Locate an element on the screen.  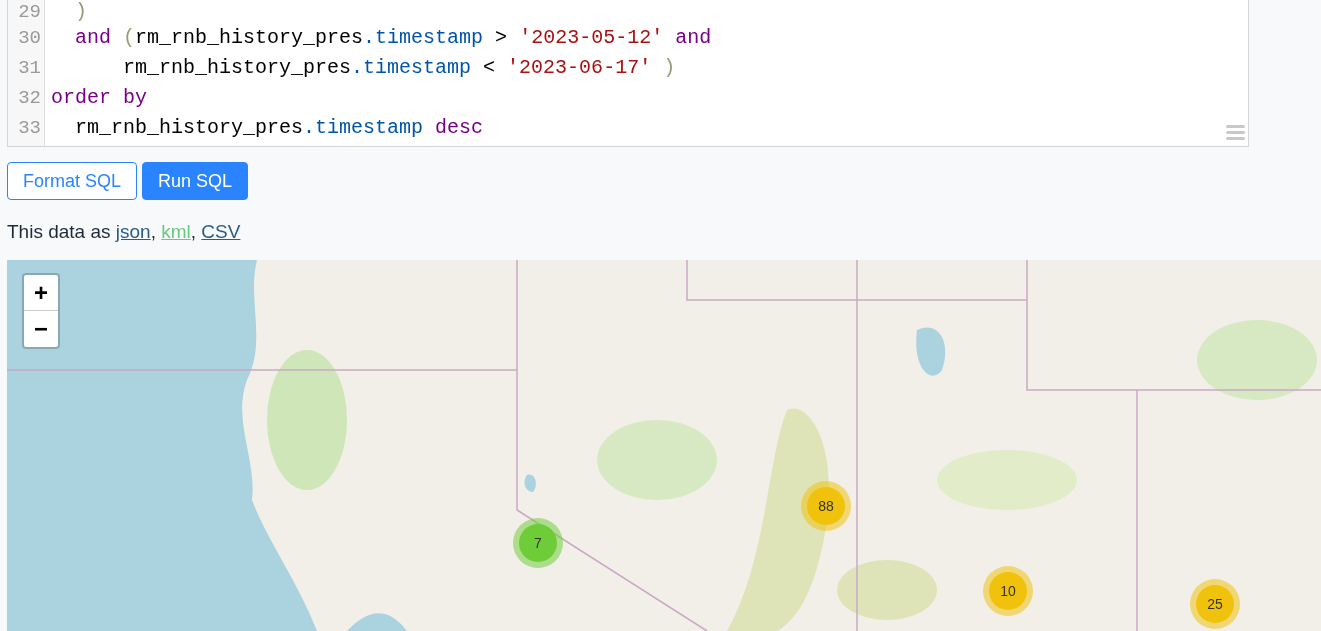
code-line: and (rm_rnb_history_pres.timestamp > '2023-05-12' and is located at coordinates (393, 38).